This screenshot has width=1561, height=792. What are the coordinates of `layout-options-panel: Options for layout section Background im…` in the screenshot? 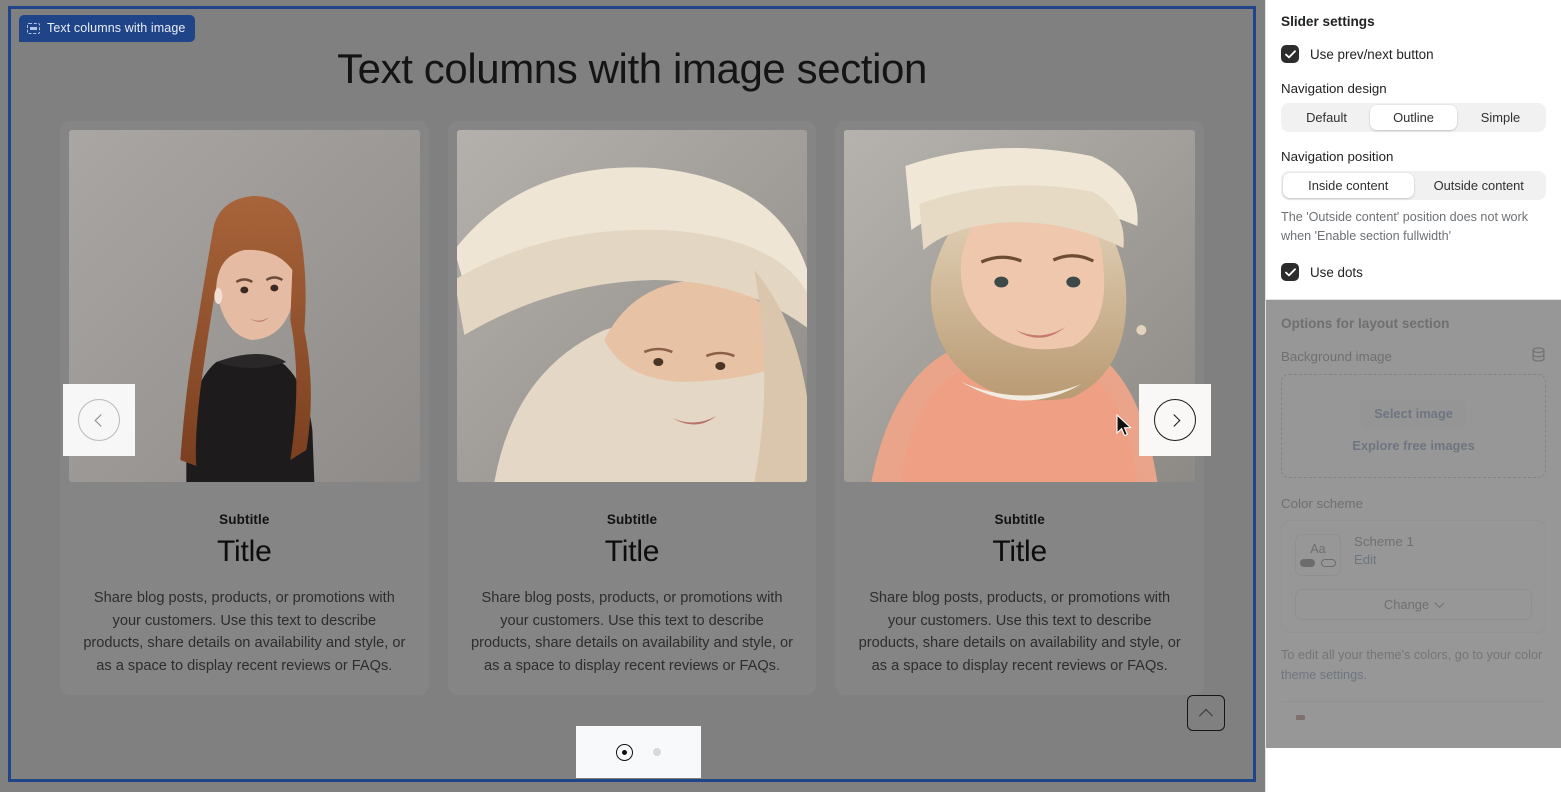 It's located at (1413, 524).